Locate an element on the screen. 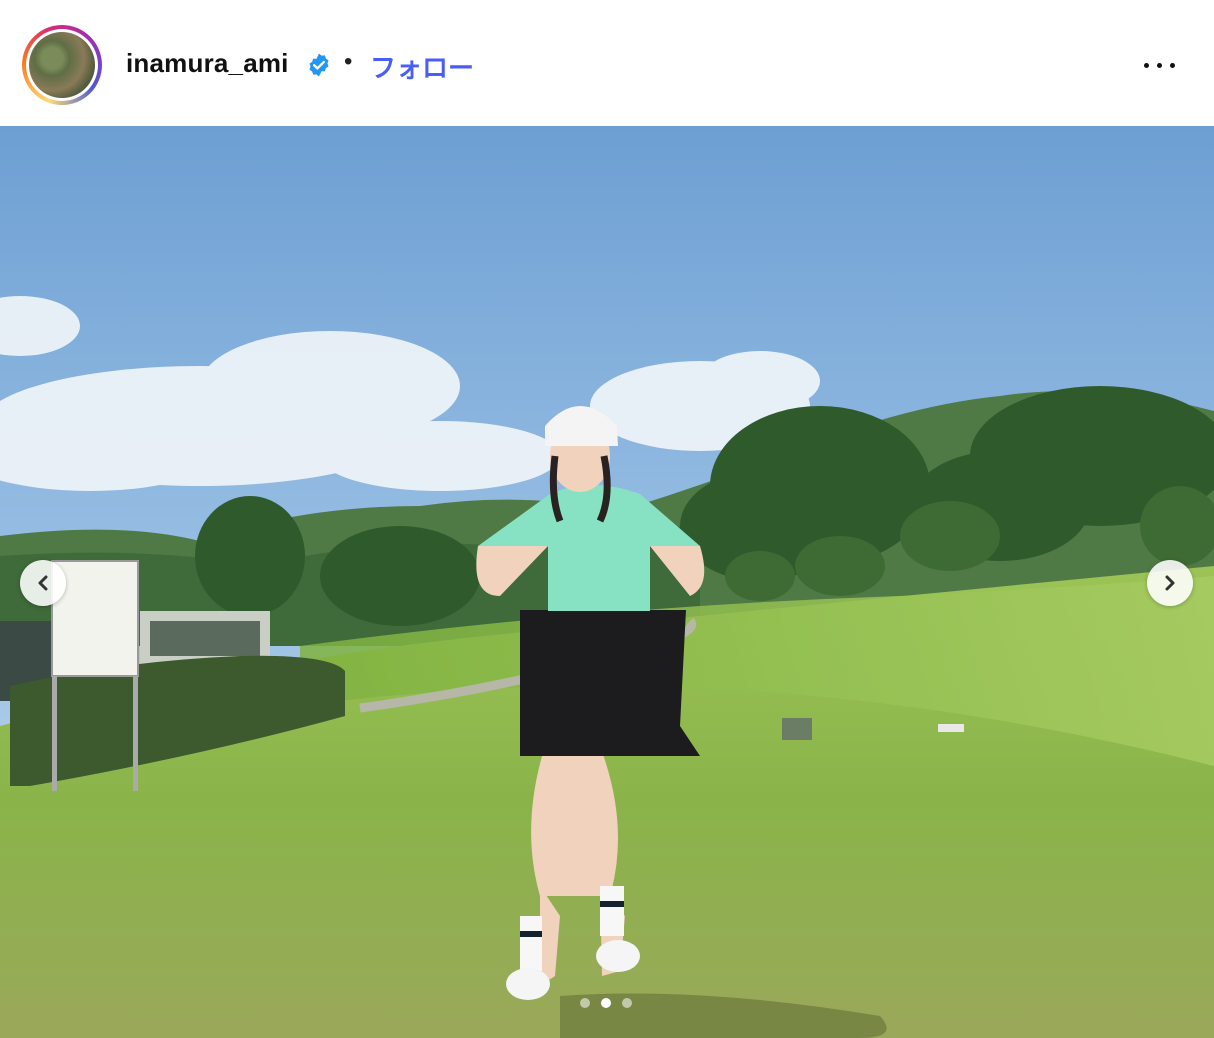 The width and height of the screenshot is (1214, 1038). username: inamura_ami is located at coordinates (207, 63).